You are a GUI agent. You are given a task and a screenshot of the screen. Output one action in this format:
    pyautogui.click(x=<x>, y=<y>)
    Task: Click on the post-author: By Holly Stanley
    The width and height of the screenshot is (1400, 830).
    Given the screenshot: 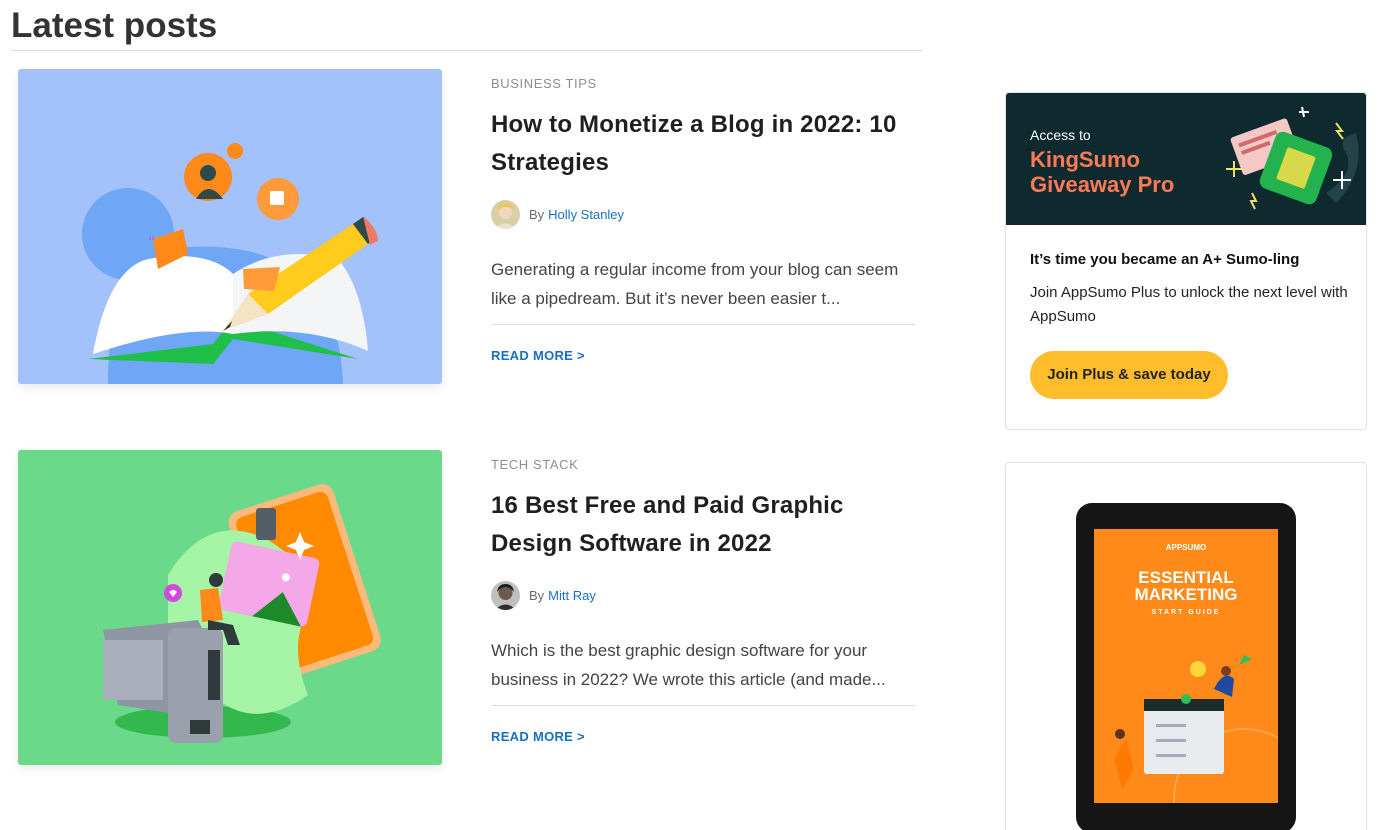 What is the action you would take?
    pyautogui.click(x=703, y=214)
    